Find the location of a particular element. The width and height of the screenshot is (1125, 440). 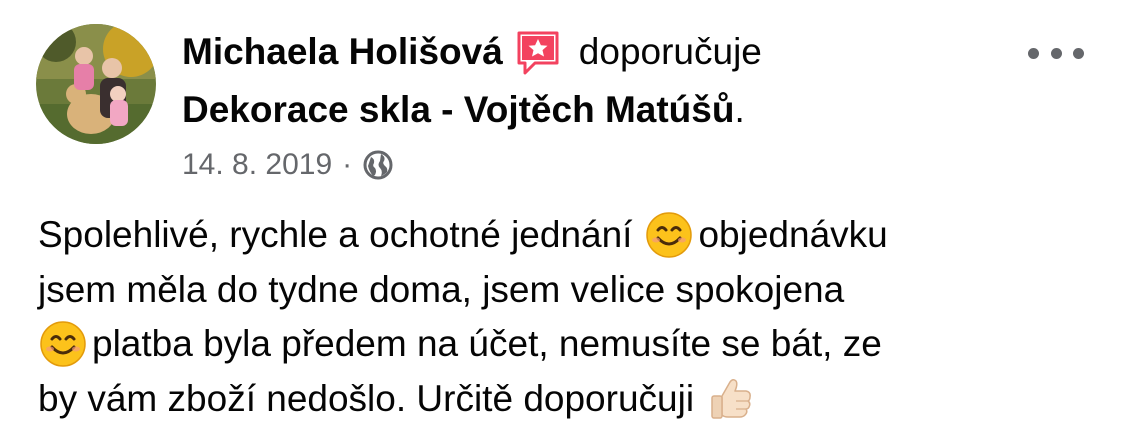

post-header-line1: Michaela Holišová doporučuje is located at coordinates (472, 52).